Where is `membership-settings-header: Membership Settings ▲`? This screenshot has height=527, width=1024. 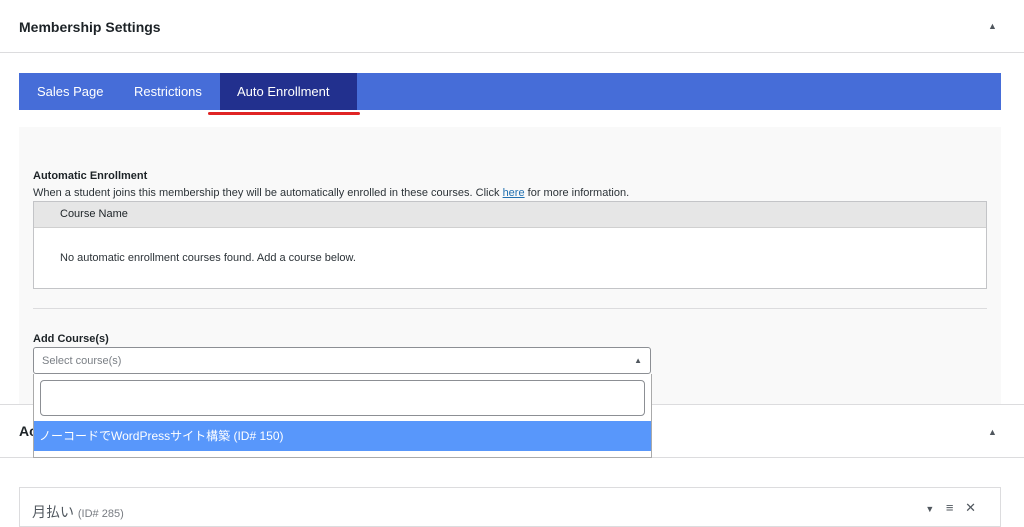 membership-settings-header: Membership Settings ▲ is located at coordinates (512, 26).